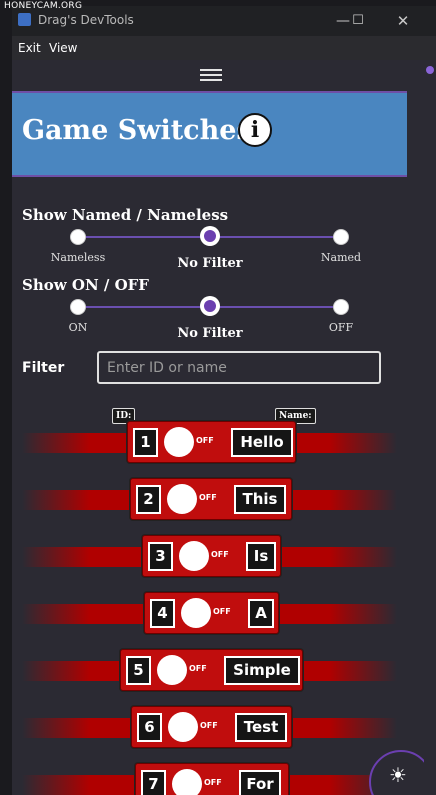 Image resolution: width=436 pixels, height=795 pixels. I want to click on switch-id: 6, so click(149, 727).